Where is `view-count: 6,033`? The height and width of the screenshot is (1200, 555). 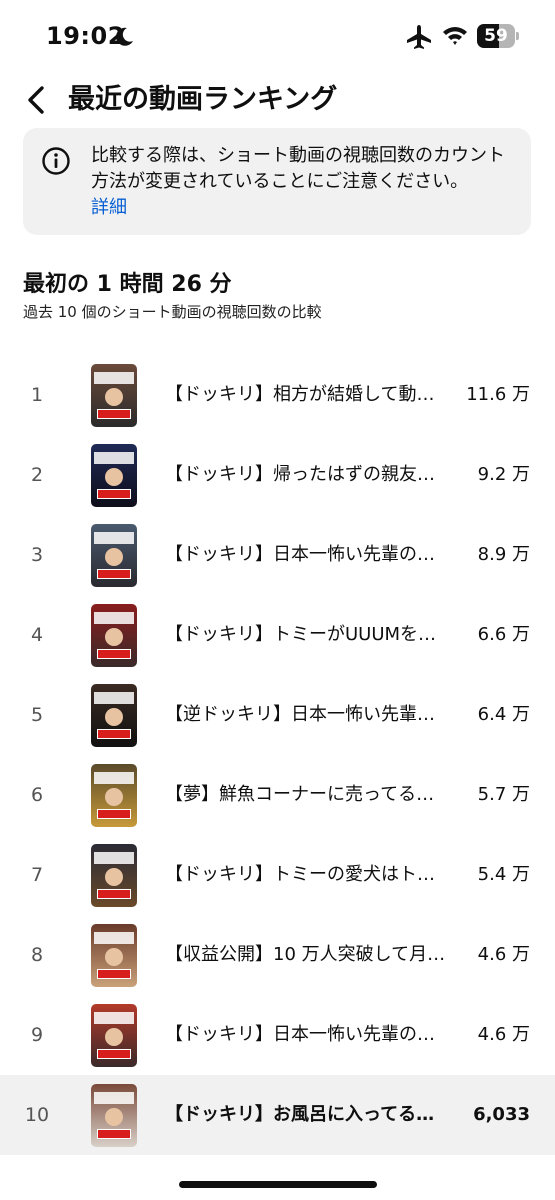 view-count: 6,033 is located at coordinates (501, 1114).